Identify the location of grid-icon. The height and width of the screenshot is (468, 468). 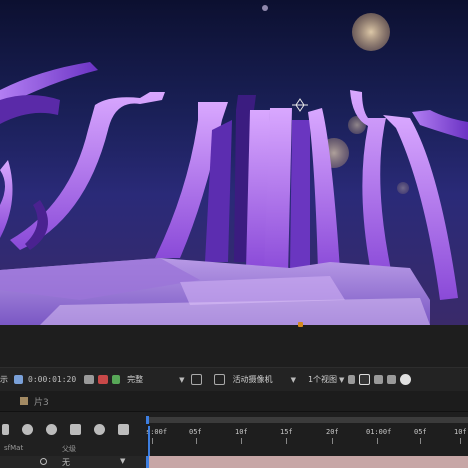
(219, 379).